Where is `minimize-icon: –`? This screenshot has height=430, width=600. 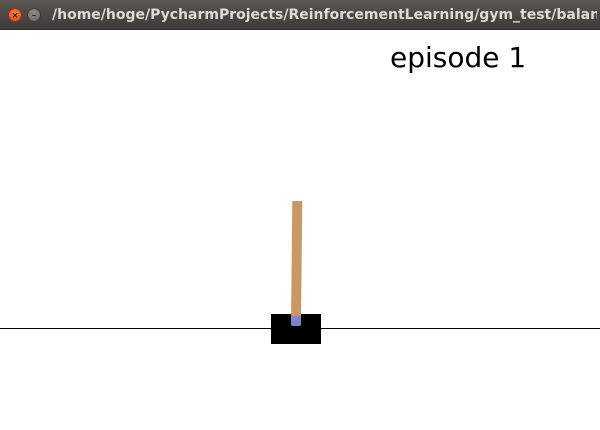
minimize-icon: – is located at coordinates (34, 16).